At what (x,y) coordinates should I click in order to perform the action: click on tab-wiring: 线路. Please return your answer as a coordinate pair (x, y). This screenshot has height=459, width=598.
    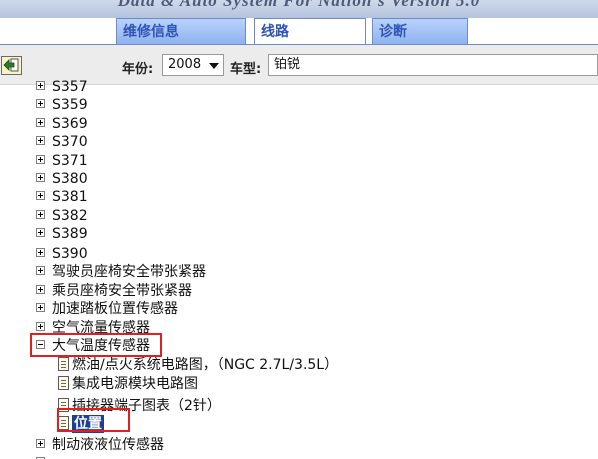
    Looking at the image, I should click on (310, 31).